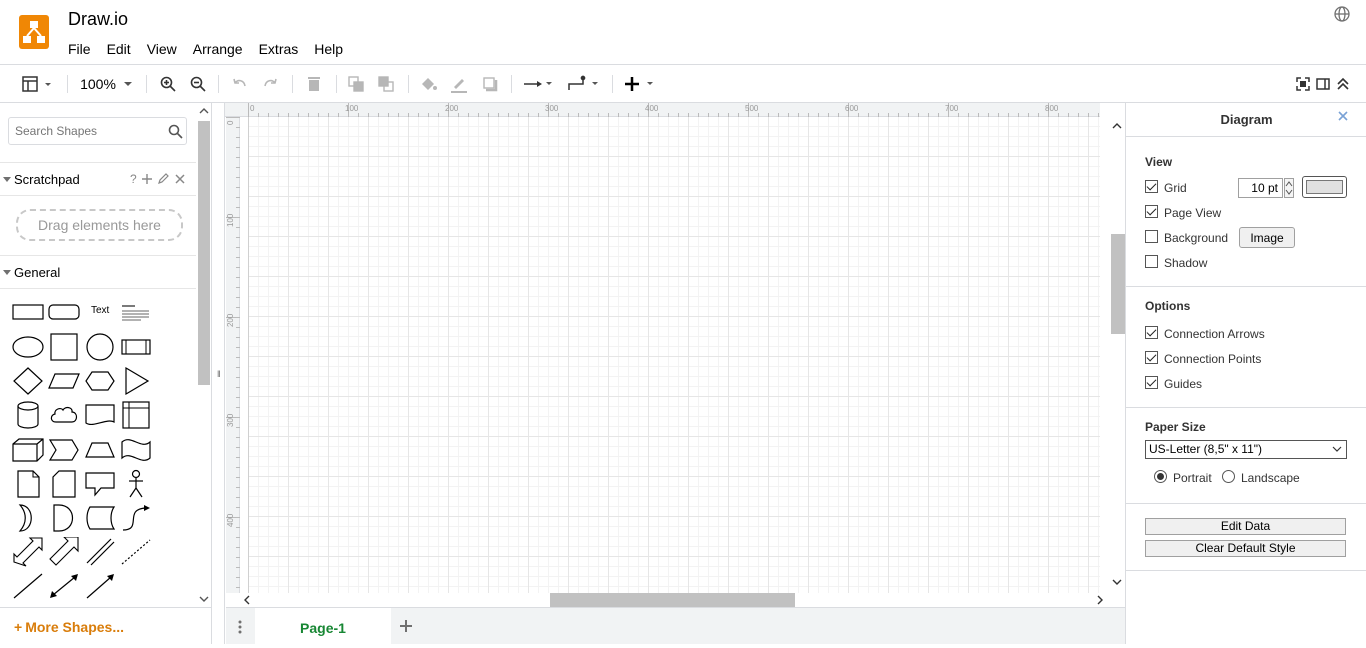 The height and width of the screenshot is (648, 1366). I want to click on search-input, so click(85, 131).